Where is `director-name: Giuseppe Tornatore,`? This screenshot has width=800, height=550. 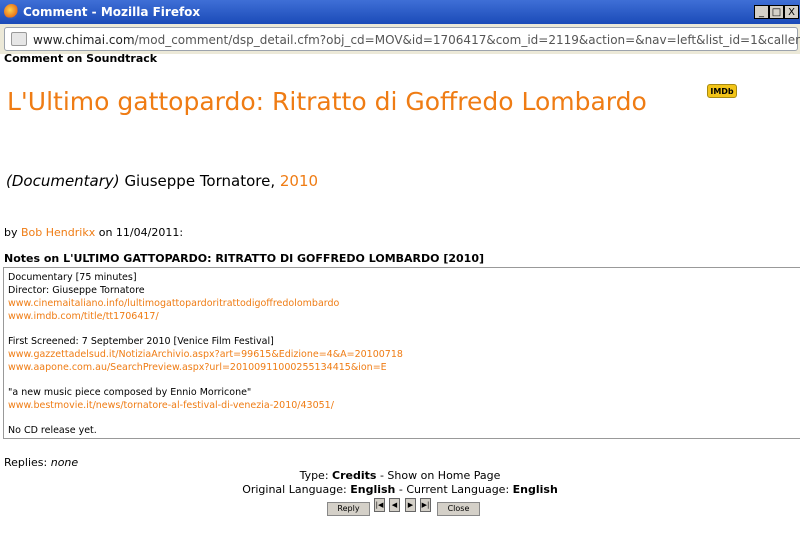
director-name: Giuseppe Tornatore, is located at coordinates (200, 181).